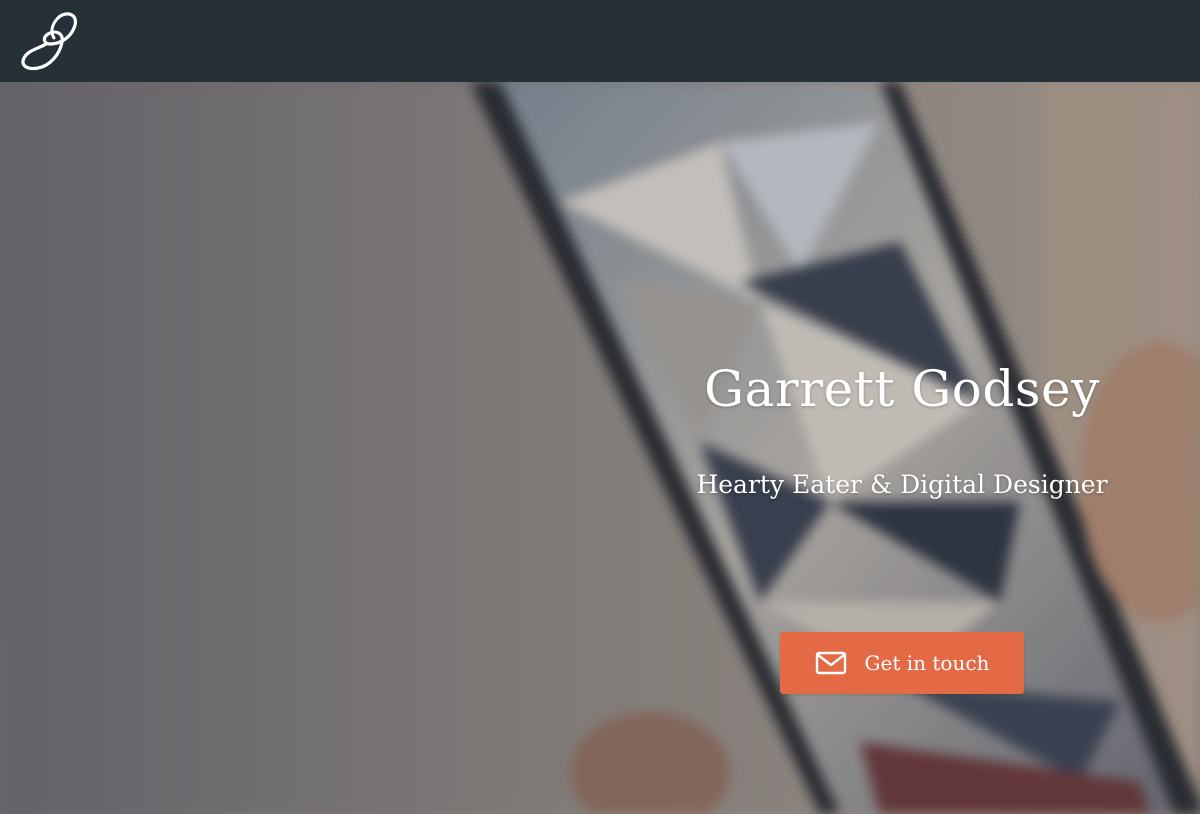 The height and width of the screenshot is (814, 1200). Describe the element at coordinates (902, 389) in the screenshot. I see `hero-title: Garrett Godsey` at that location.